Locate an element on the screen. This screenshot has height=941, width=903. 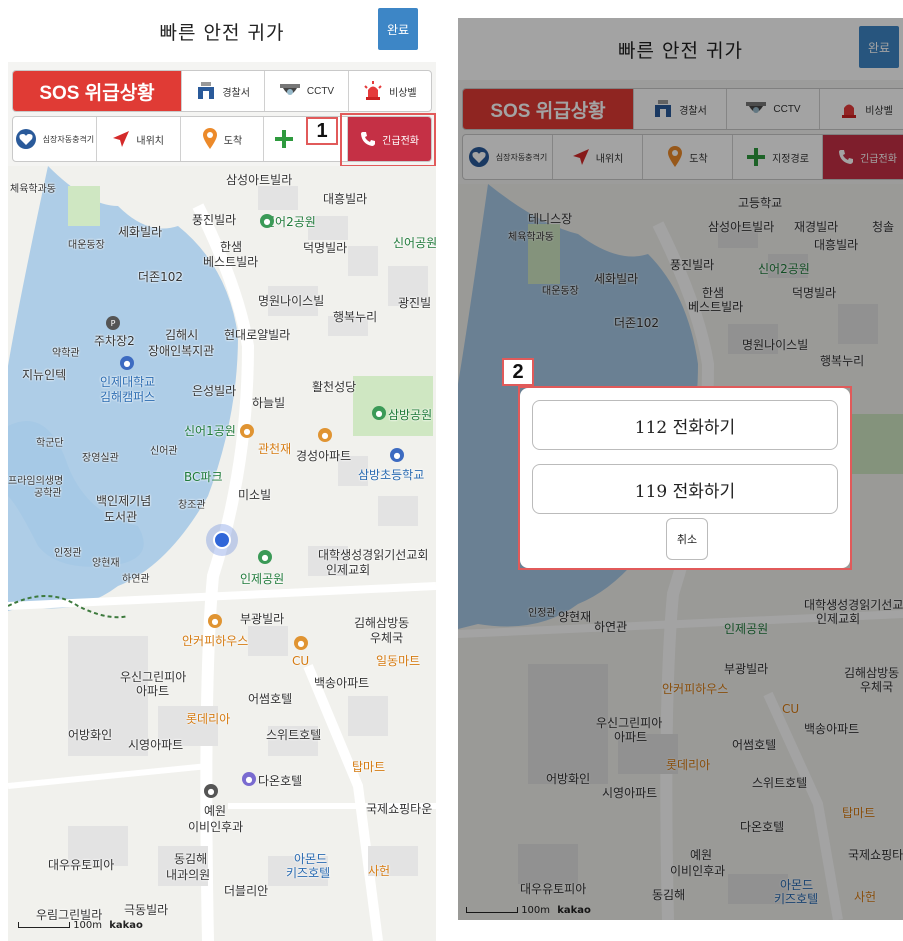
map-label: 명원나이스빌 is located at coordinates (291, 301).